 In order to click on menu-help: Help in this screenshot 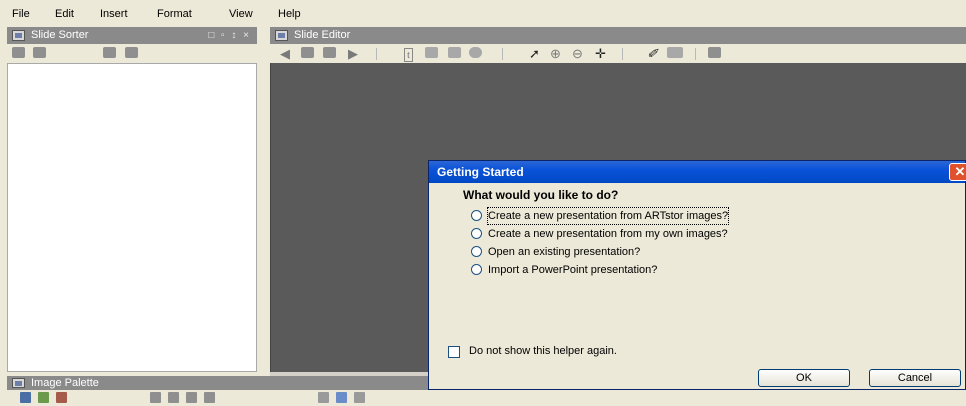, I will do `click(289, 14)`.